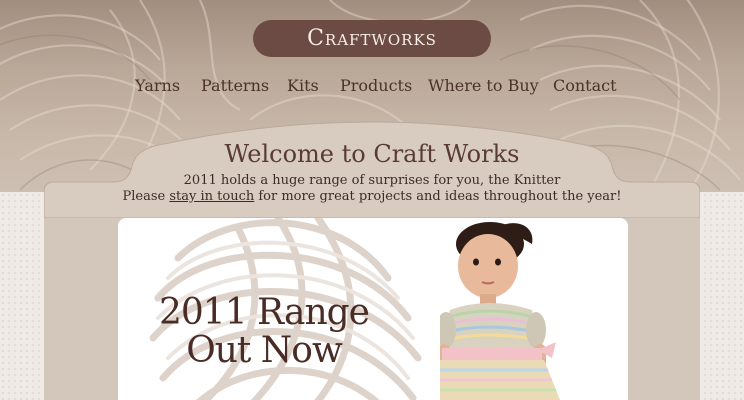  Describe the element at coordinates (235, 85) in the screenshot. I see `nav-patterns: Patterns` at that location.